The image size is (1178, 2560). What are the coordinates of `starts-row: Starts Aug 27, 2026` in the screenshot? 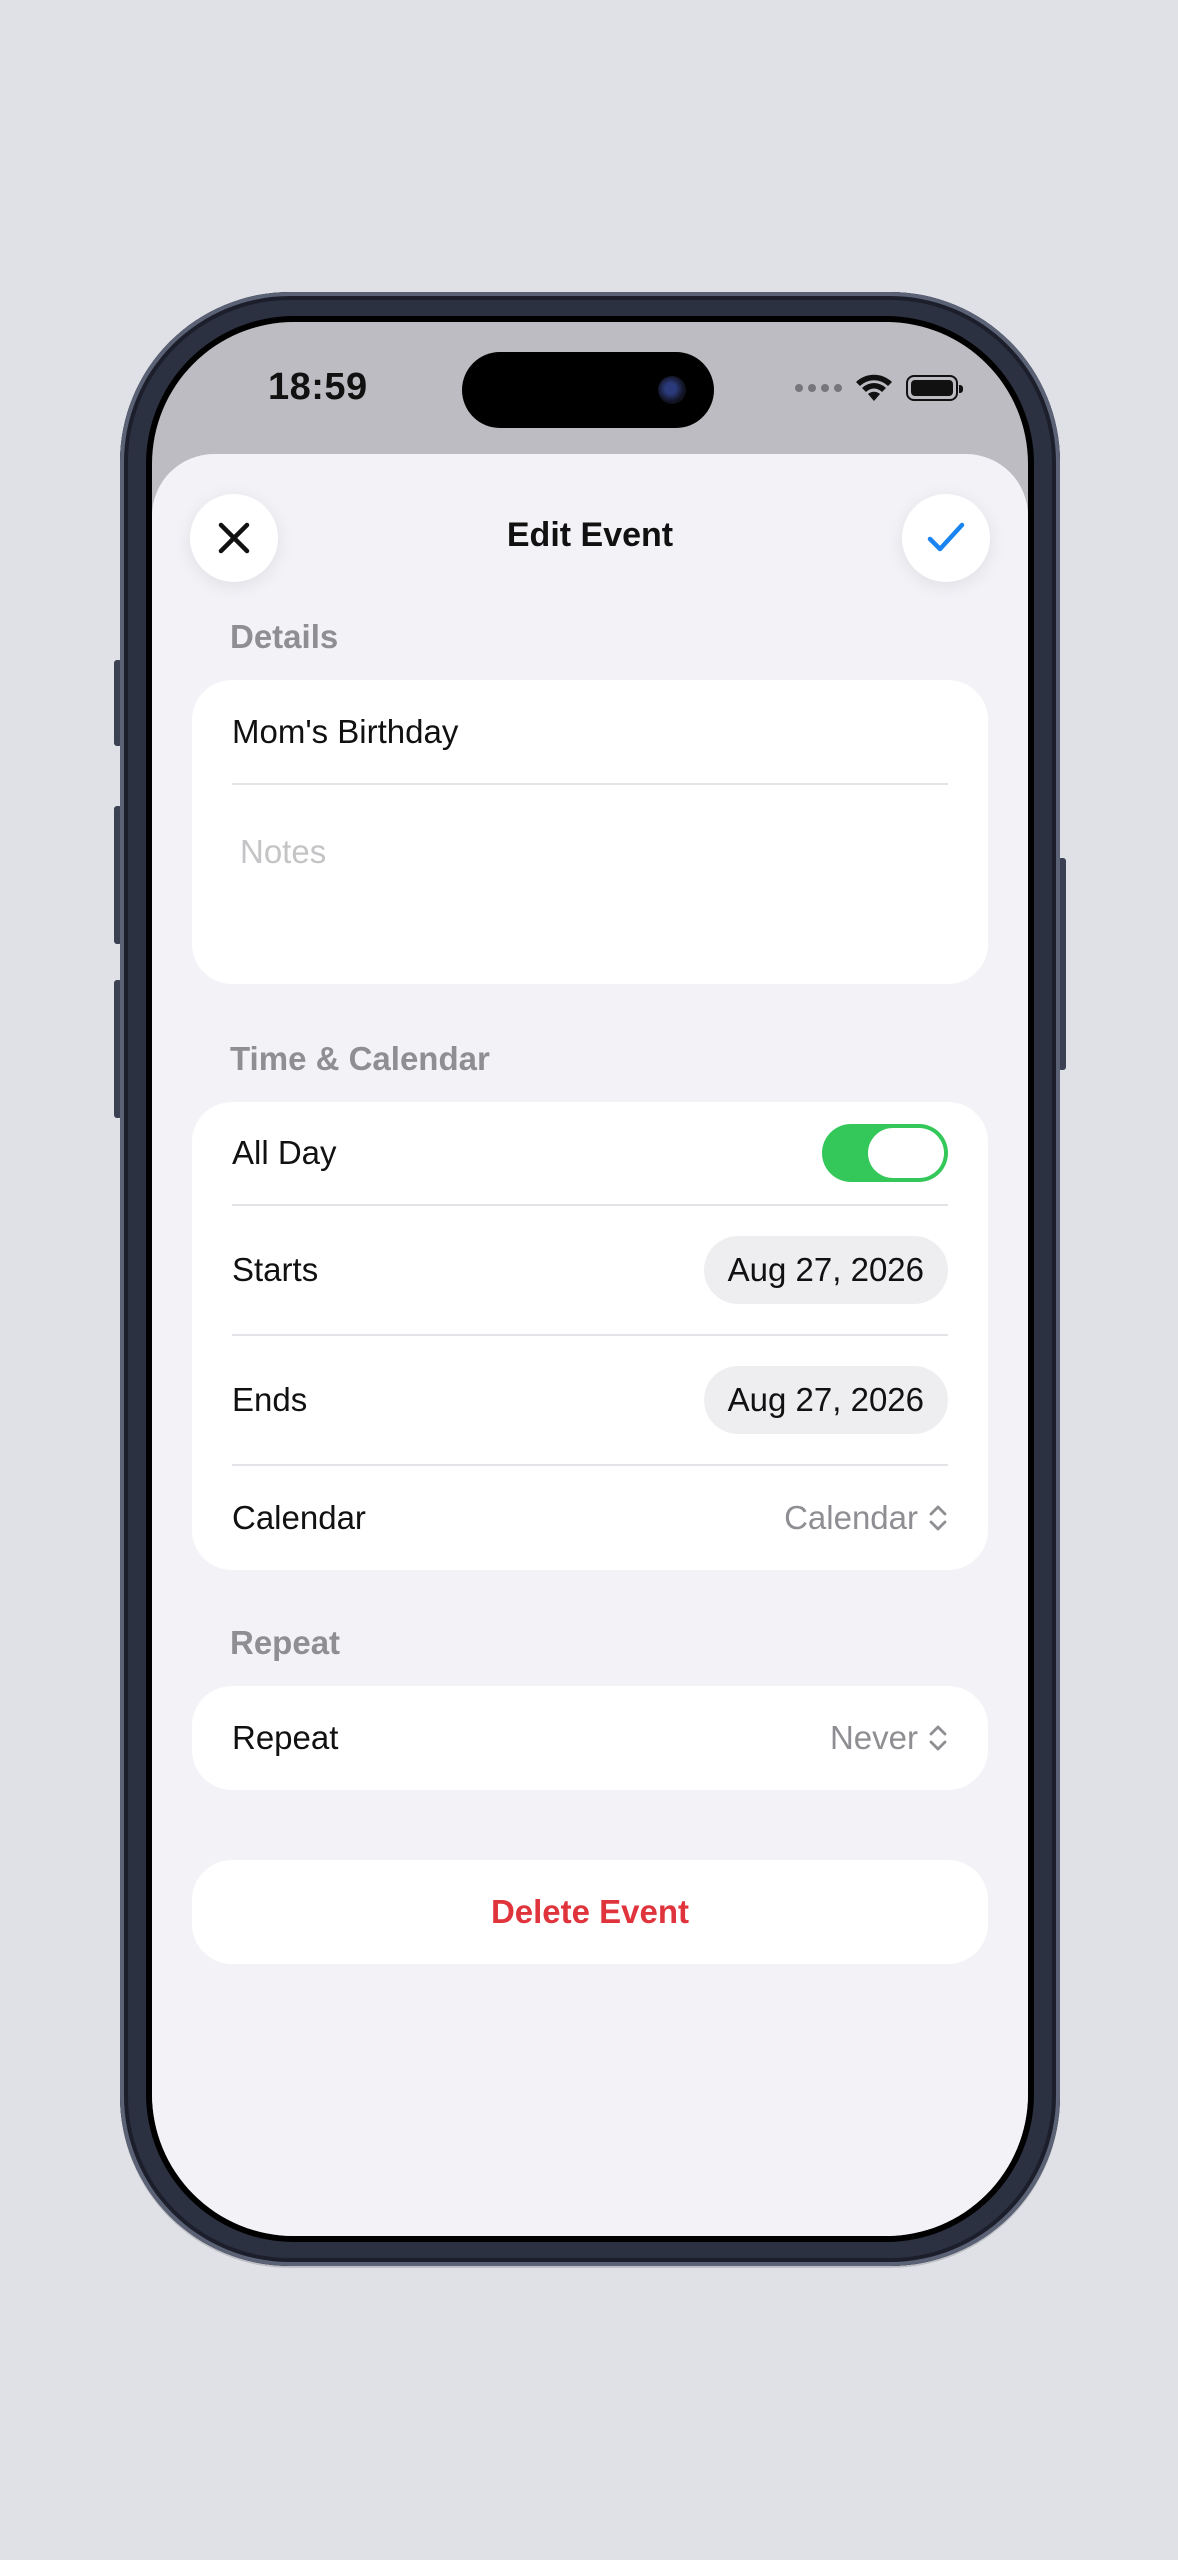 It's located at (590, 1270).